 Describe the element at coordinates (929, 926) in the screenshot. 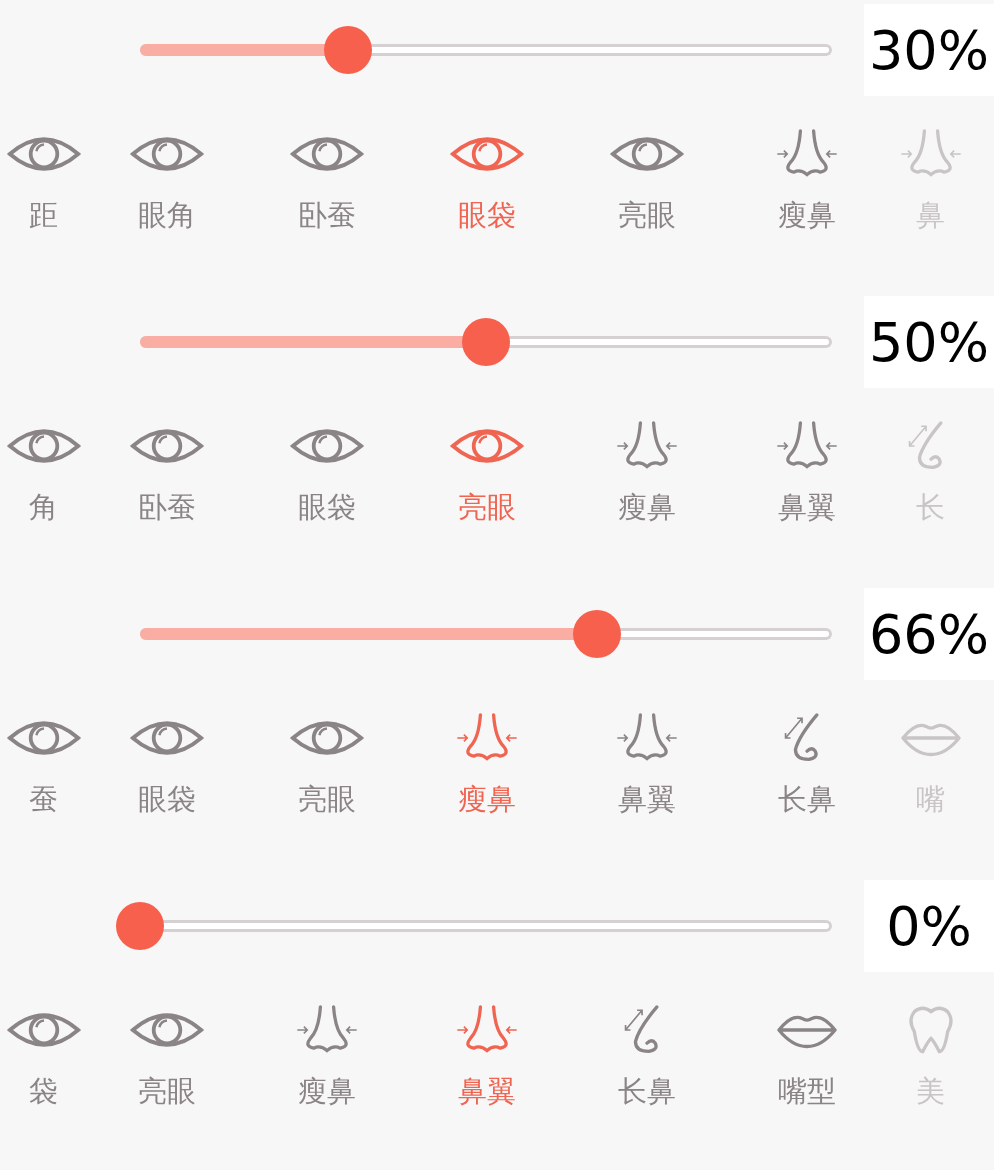

I see `percent-label: 0%` at that location.